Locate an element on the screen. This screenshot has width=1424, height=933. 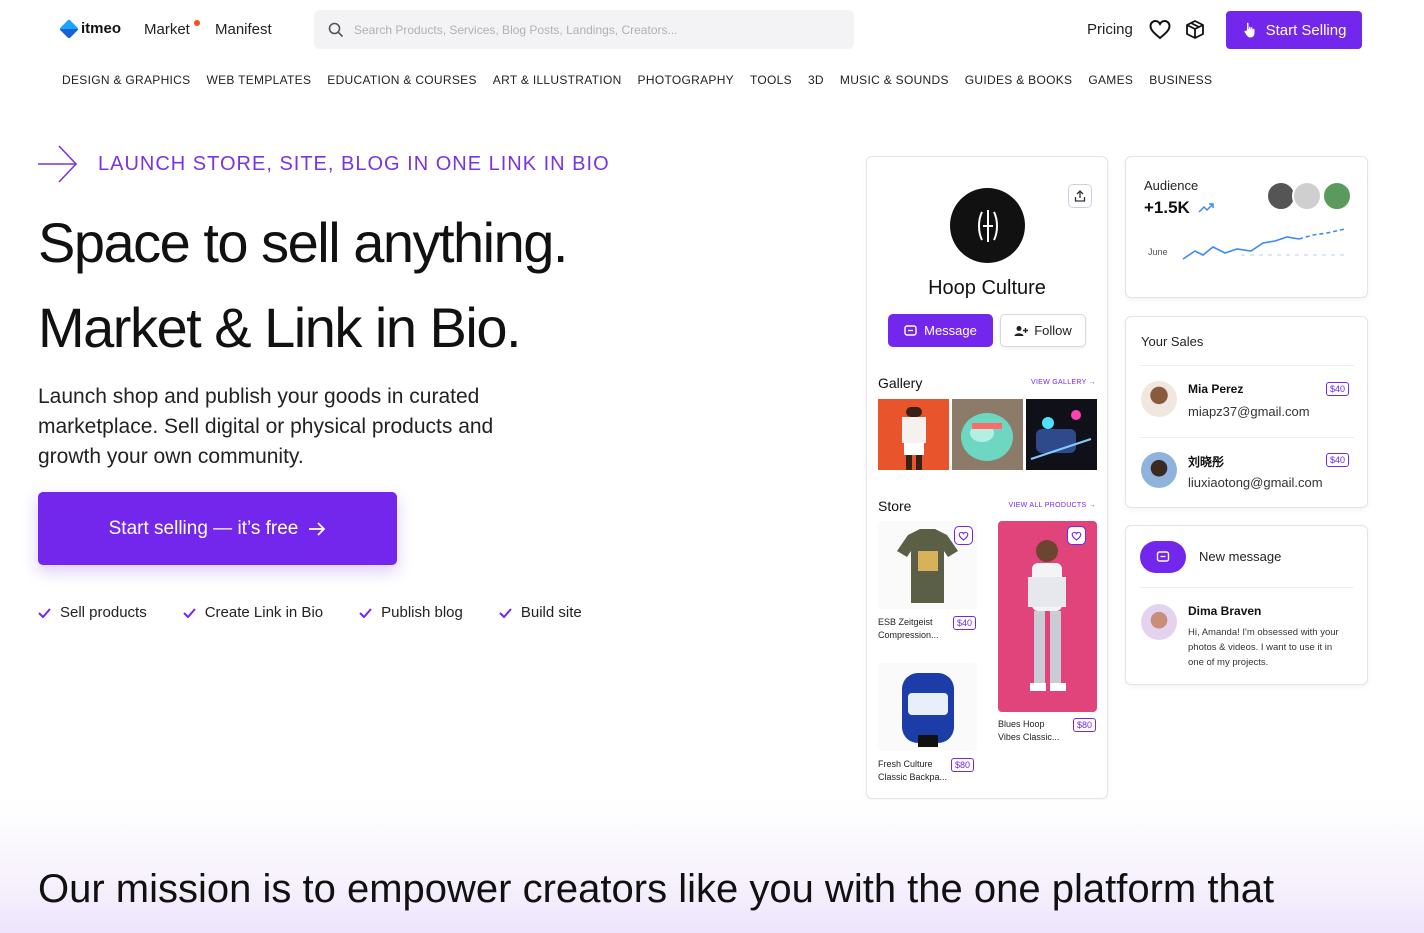
feature-item: Create Link in Bio is located at coordinates (253, 612).